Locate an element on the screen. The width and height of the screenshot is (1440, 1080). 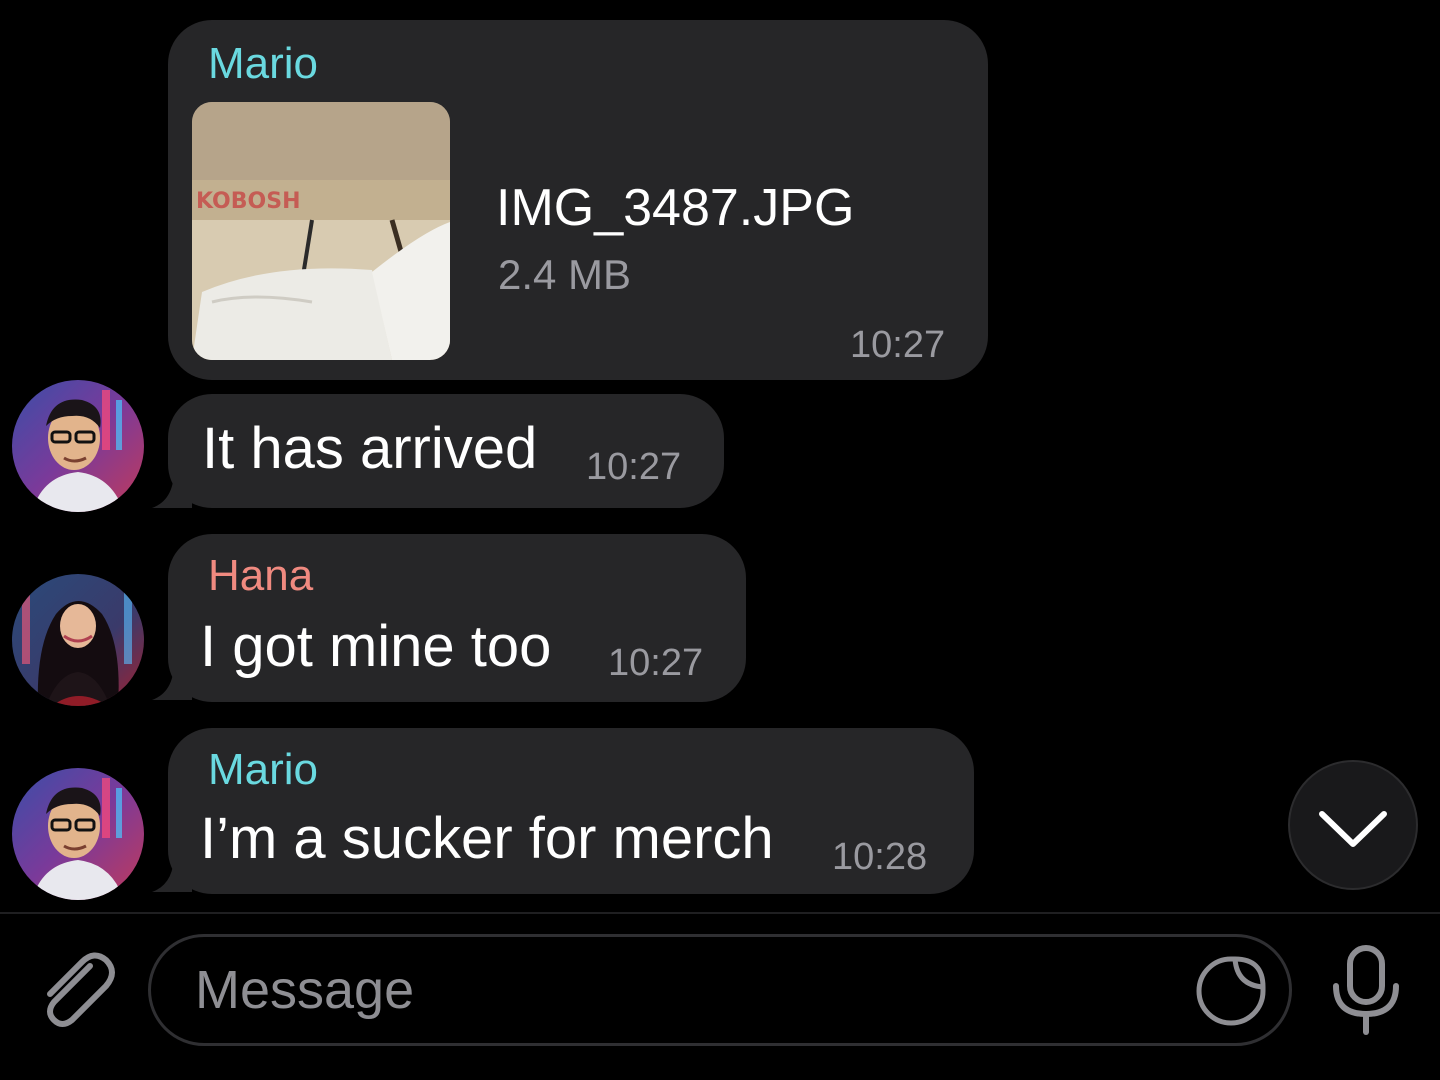
message-bubble: Mario I’m a sucker for merch 10:28 is located at coordinates (571, 811).